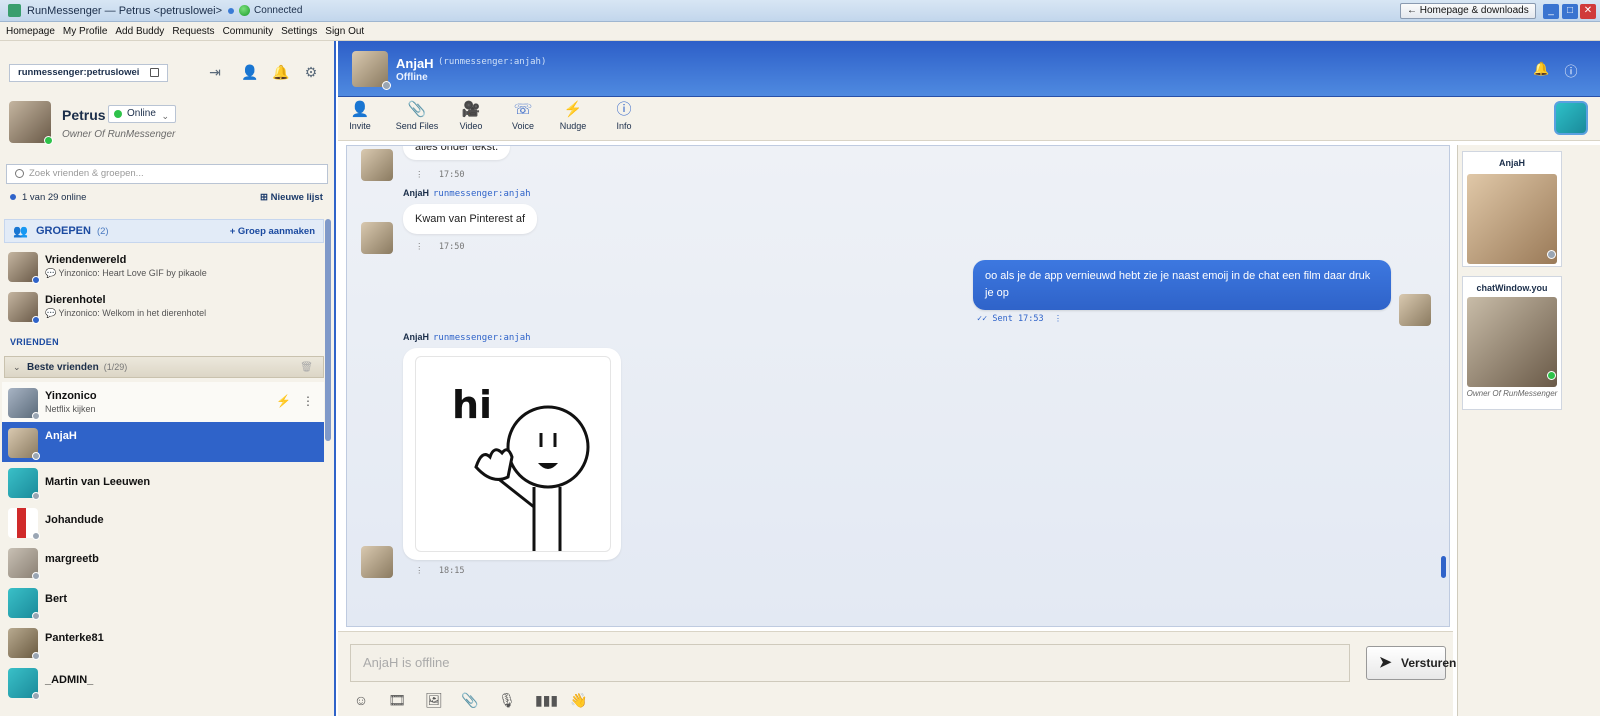  Describe the element at coordinates (344, 31) in the screenshot. I see `menu-sign-out: Sign Out` at that location.